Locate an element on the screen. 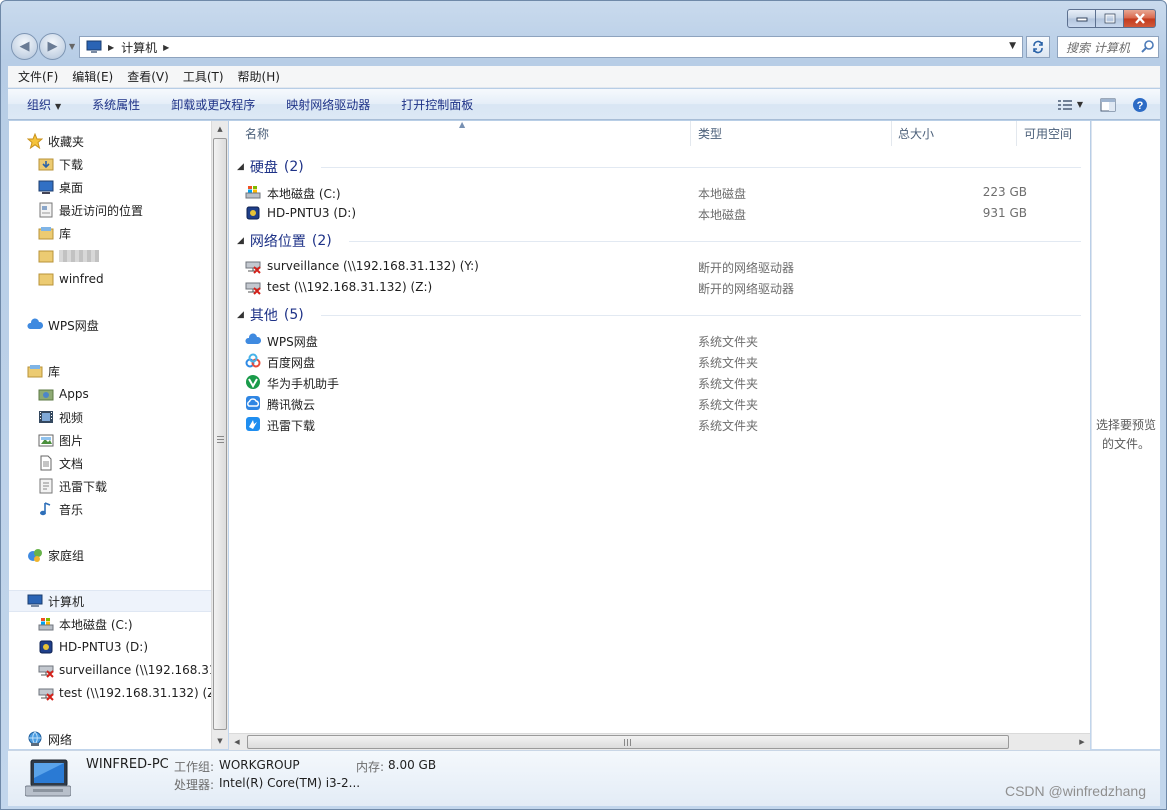 This screenshot has width=1167, height=810. tree-item-videos: 视频 is located at coordinates (60, 417).